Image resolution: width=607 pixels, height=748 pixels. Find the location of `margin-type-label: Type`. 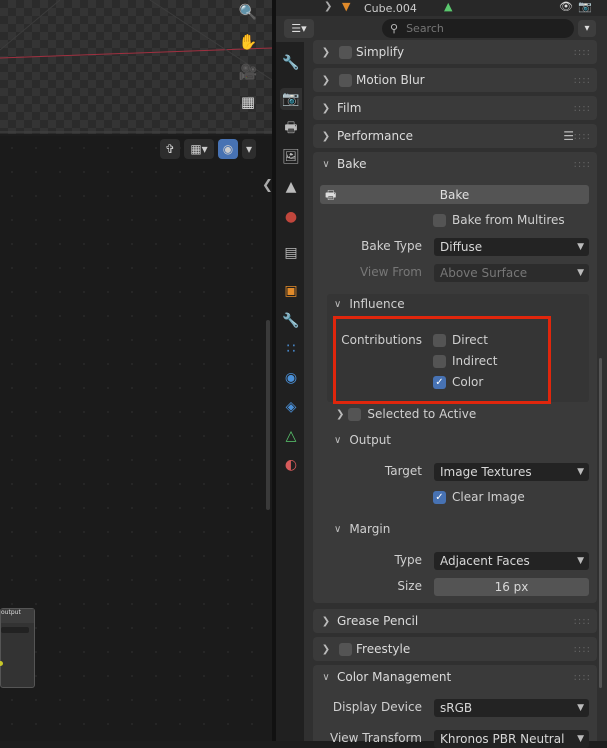

margin-type-label: Type is located at coordinates (408, 560).